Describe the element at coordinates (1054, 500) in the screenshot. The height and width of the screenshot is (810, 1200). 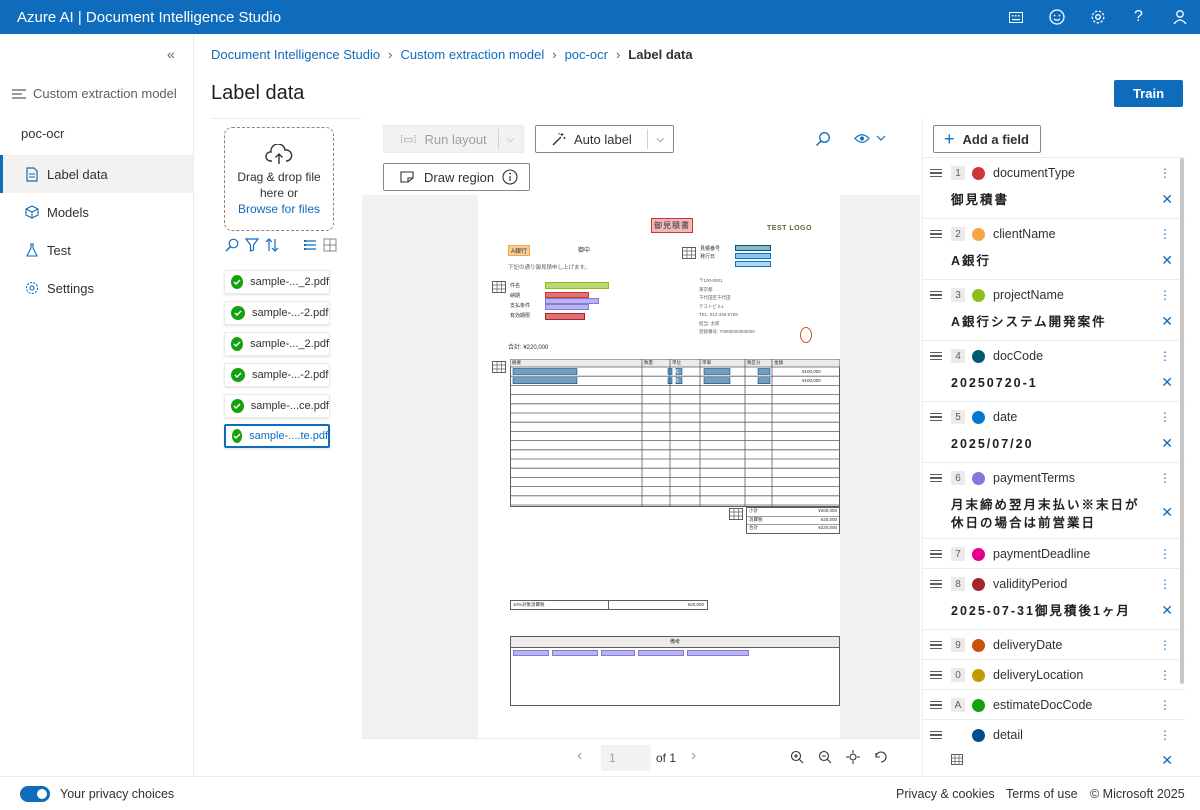
I see `field-row-paymentTerms: 6 paymentTerms ⋮ 月末締め翌月末払い※末日が休日の場合は前営業日 ✕` at that location.